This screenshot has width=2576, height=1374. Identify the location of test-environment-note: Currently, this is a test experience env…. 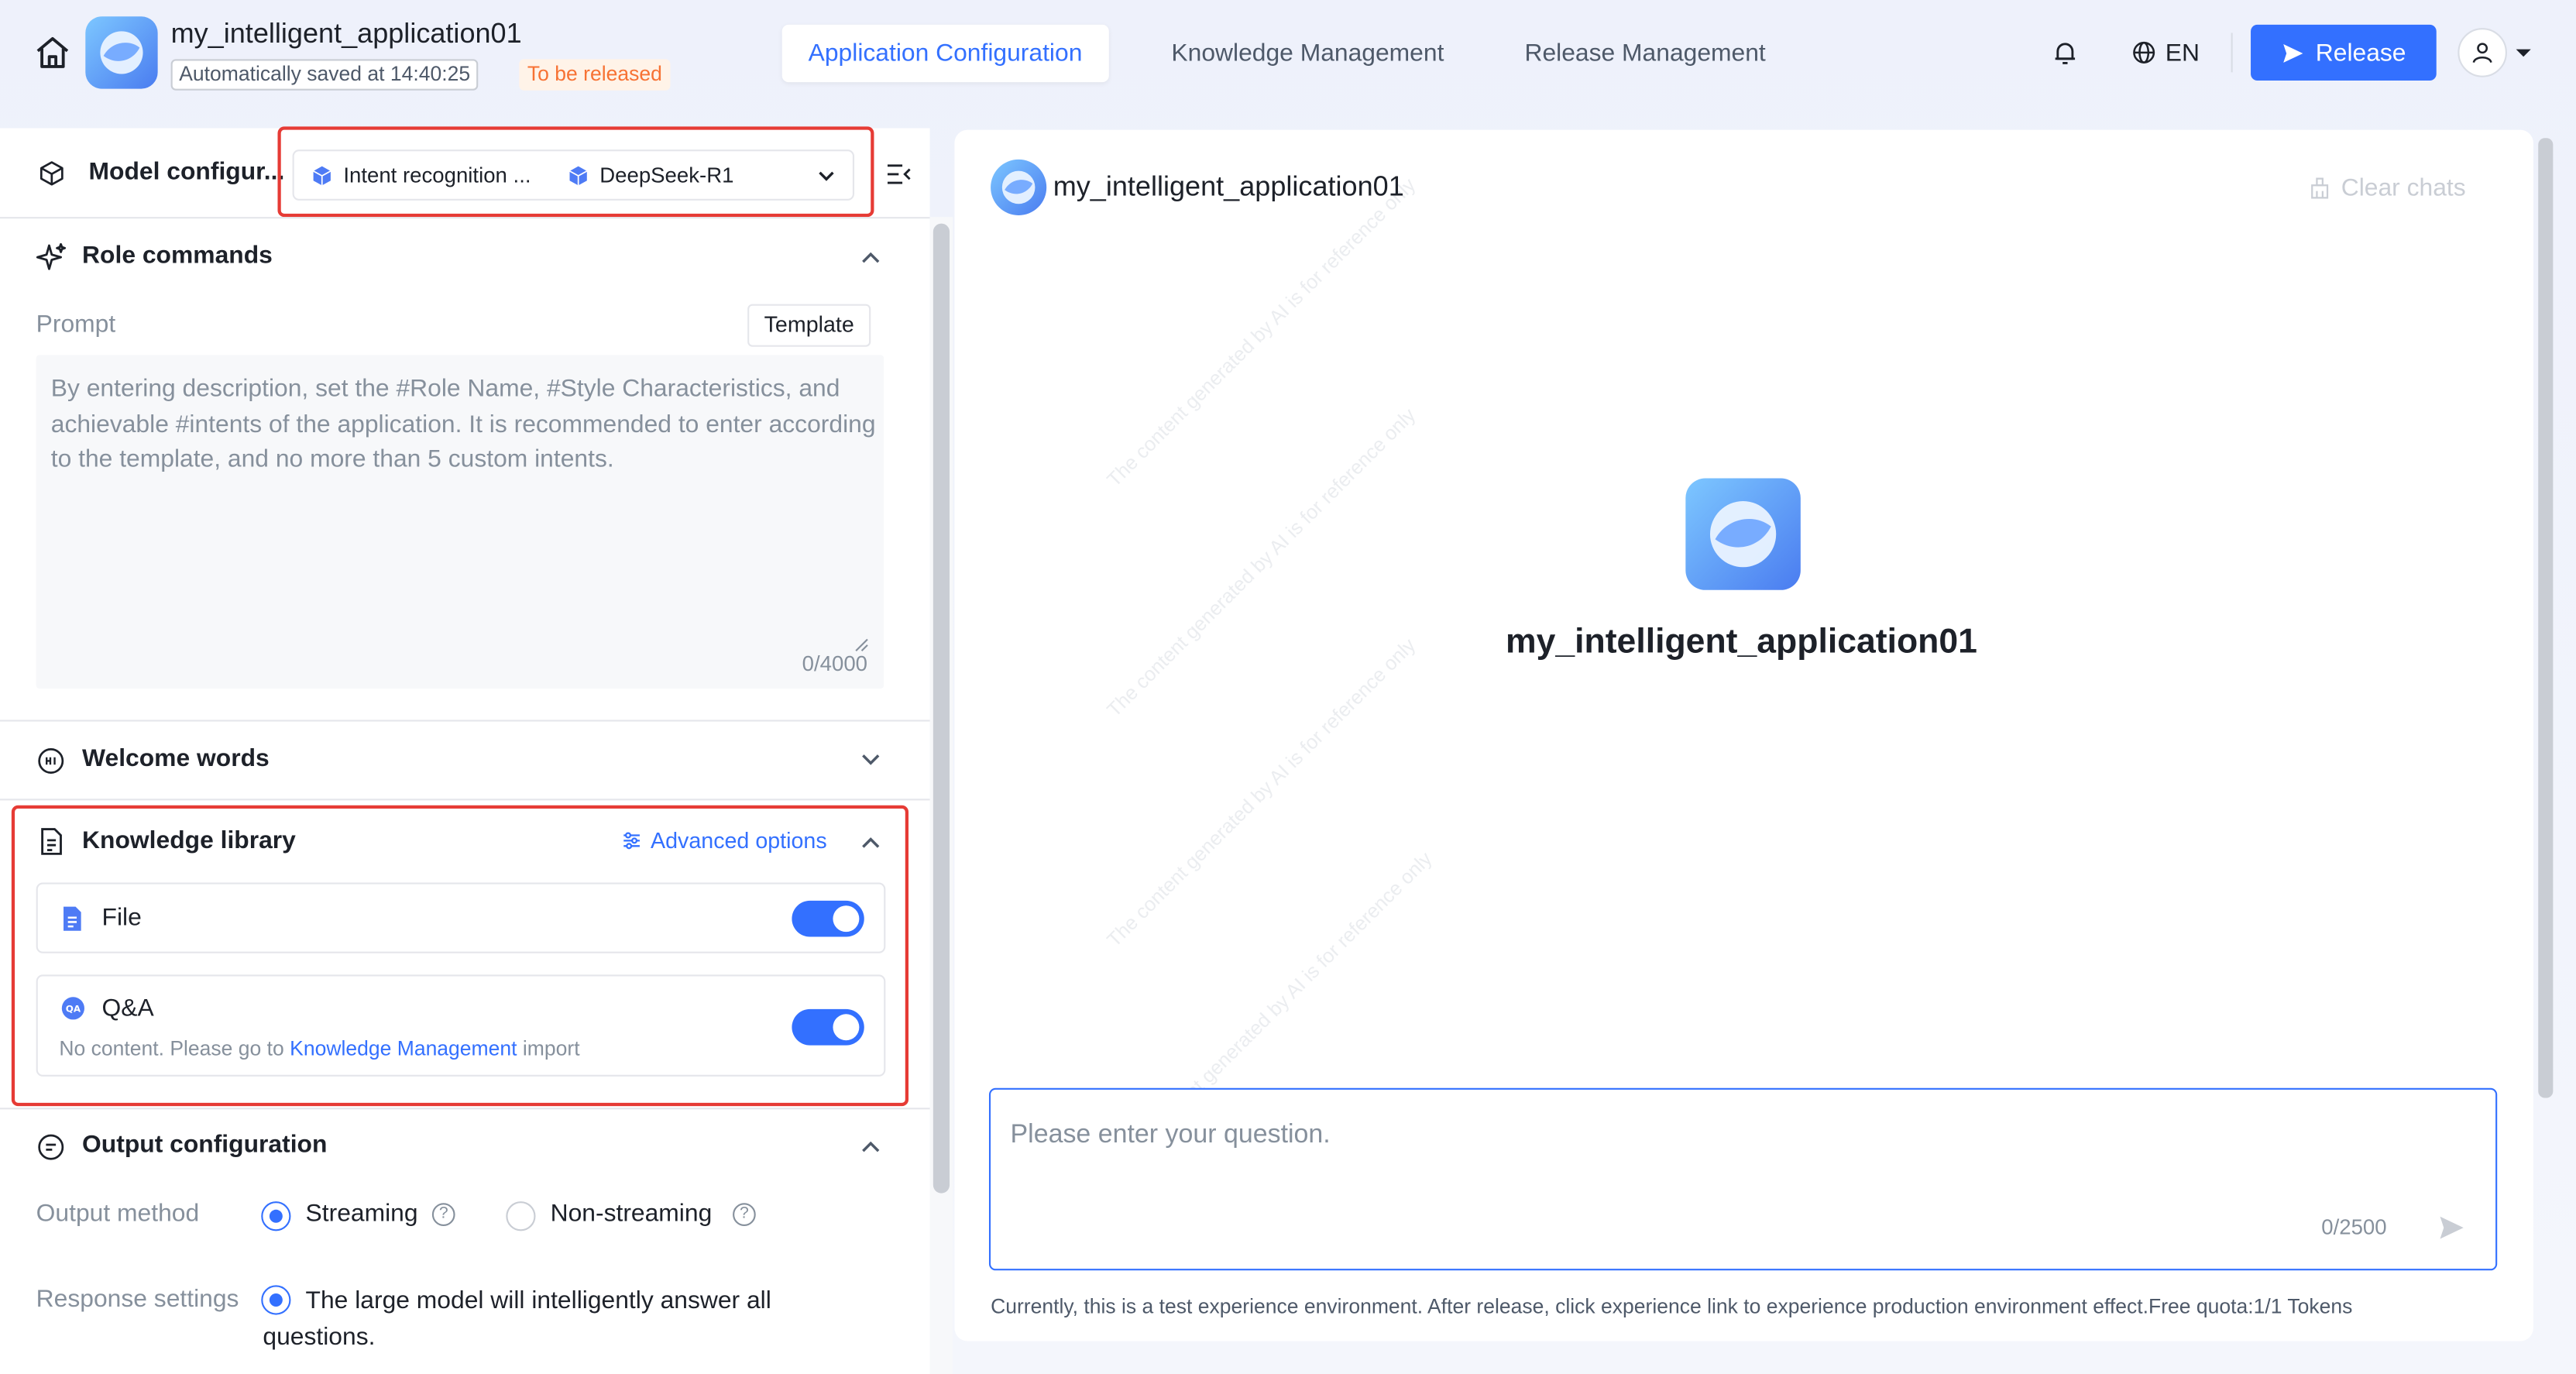
(1672, 1307).